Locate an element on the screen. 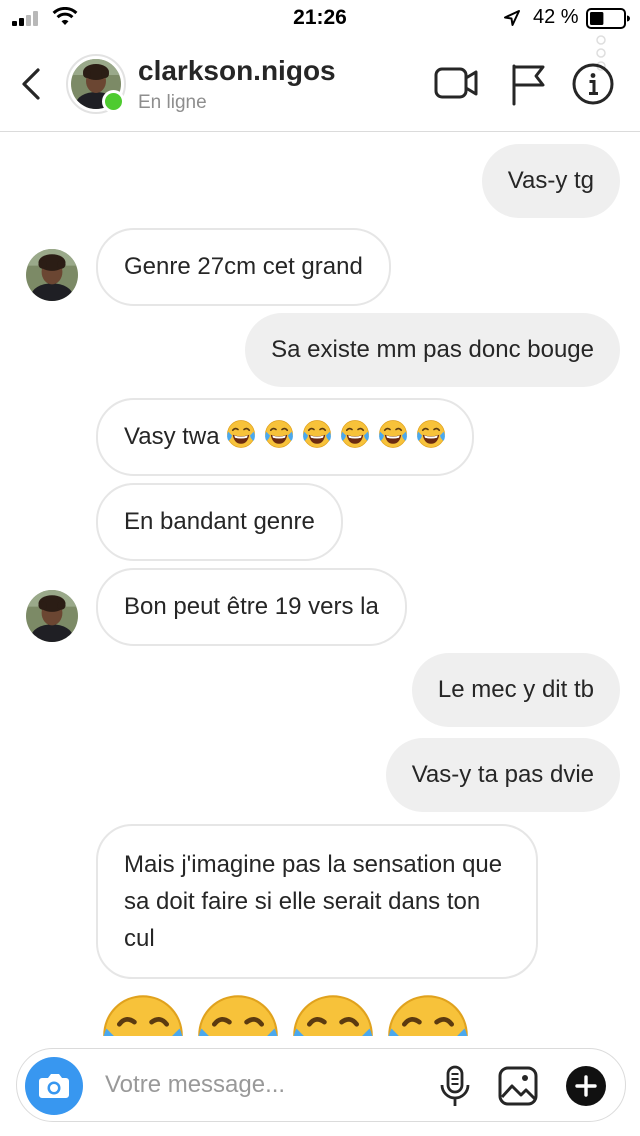  status-bar: 21:26 42 % is located at coordinates (320, 20).